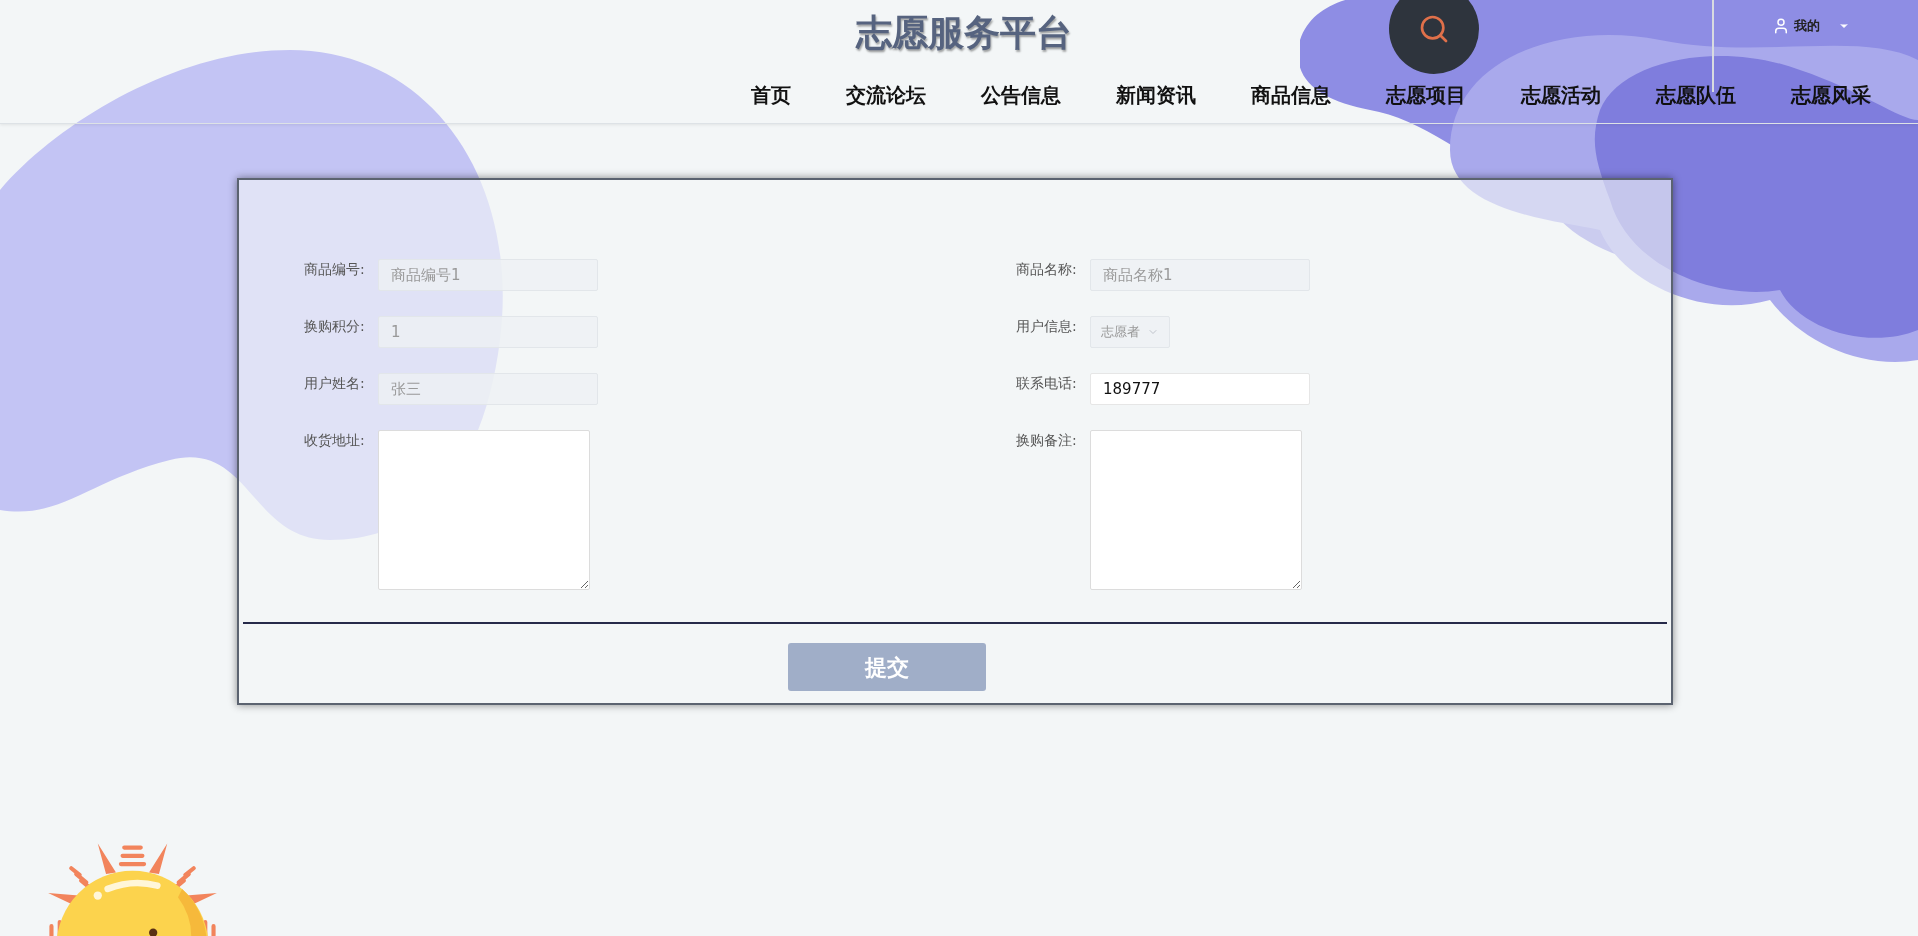 The height and width of the screenshot is (936, 1918). I want to click on nav-link: 志愿项目, so click(1426, 95).